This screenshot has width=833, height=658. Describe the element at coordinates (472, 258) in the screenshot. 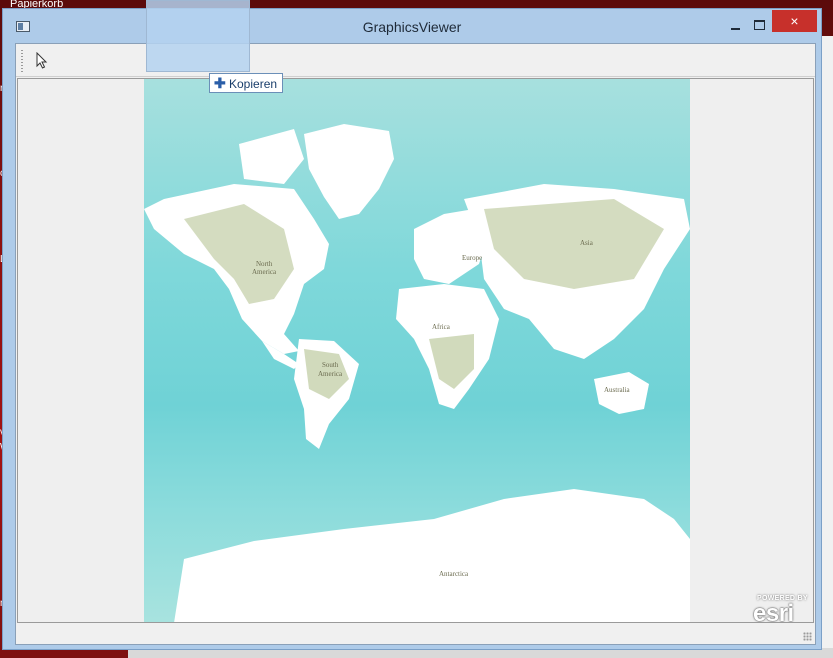

I see `label-europe: Europe` at that location.